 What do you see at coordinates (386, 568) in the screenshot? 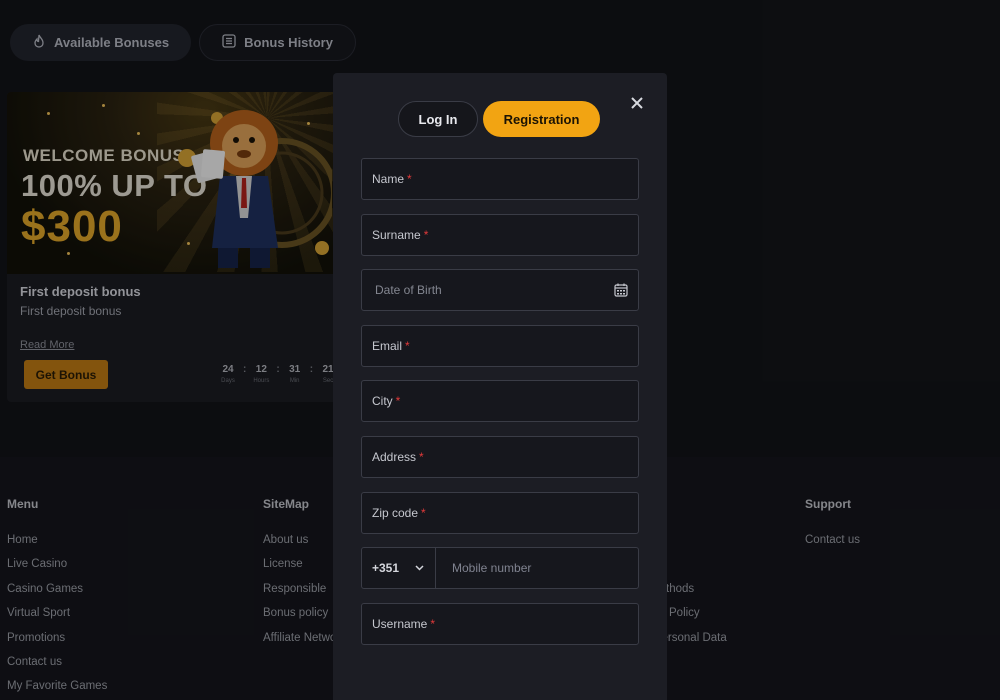
I see `country-code-value: +351` at bounding box center [386, 568].